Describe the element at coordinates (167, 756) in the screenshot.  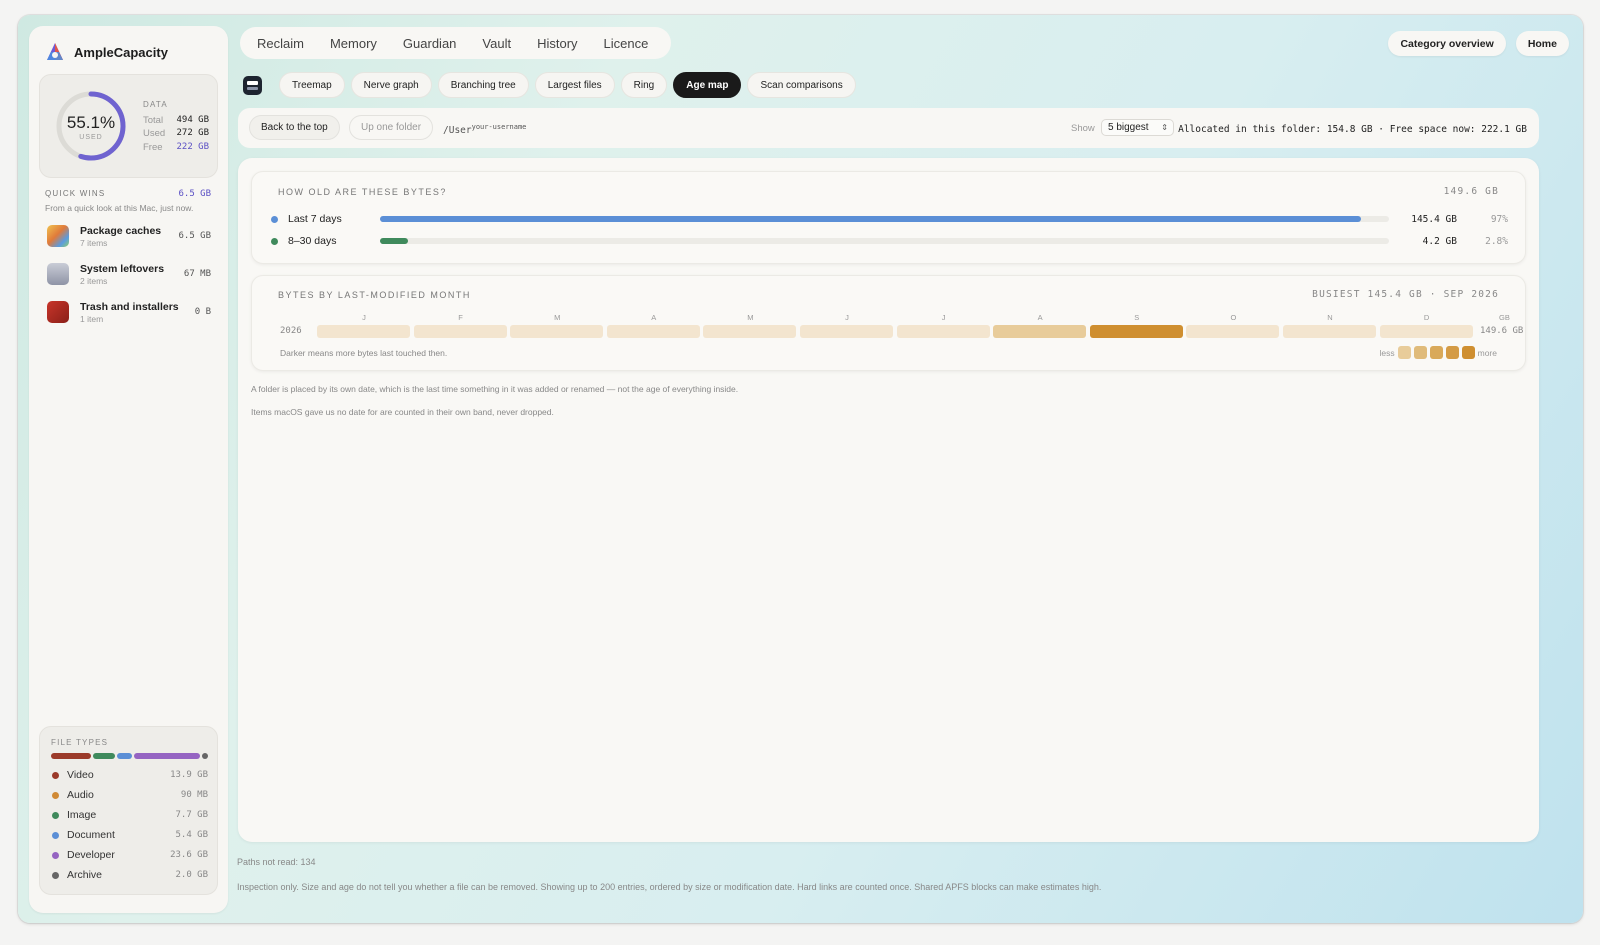
I see `ft-bar-developer` at that location.